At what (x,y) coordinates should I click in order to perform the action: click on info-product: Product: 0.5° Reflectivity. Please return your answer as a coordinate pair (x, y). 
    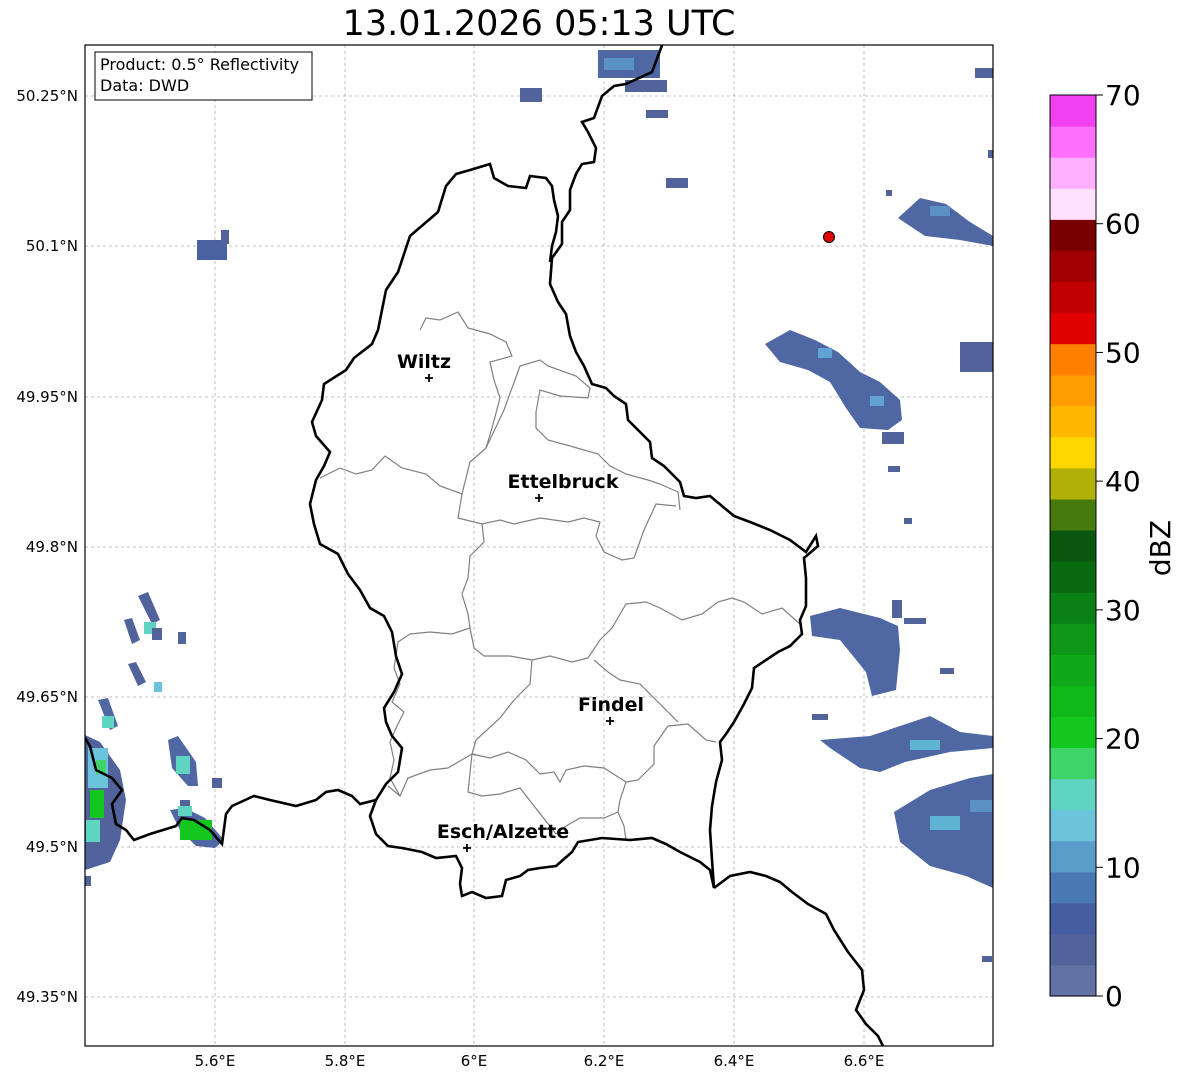
    Looking at the image, I should click on (199, 64).